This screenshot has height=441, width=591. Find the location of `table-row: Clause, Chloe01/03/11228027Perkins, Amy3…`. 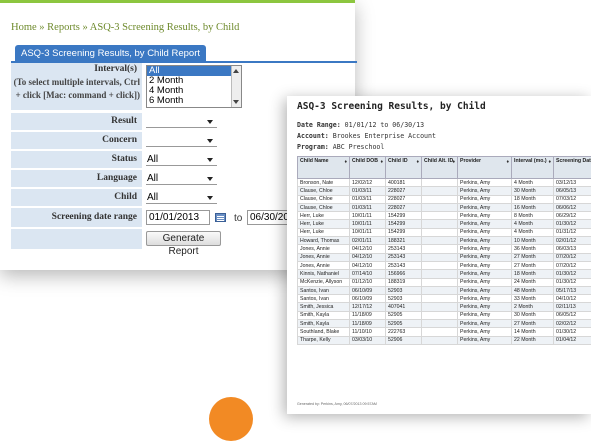

table-row: Clause, Chloe01/03/11228027Perkins, Amy3… is located at coordinates (444, 191).